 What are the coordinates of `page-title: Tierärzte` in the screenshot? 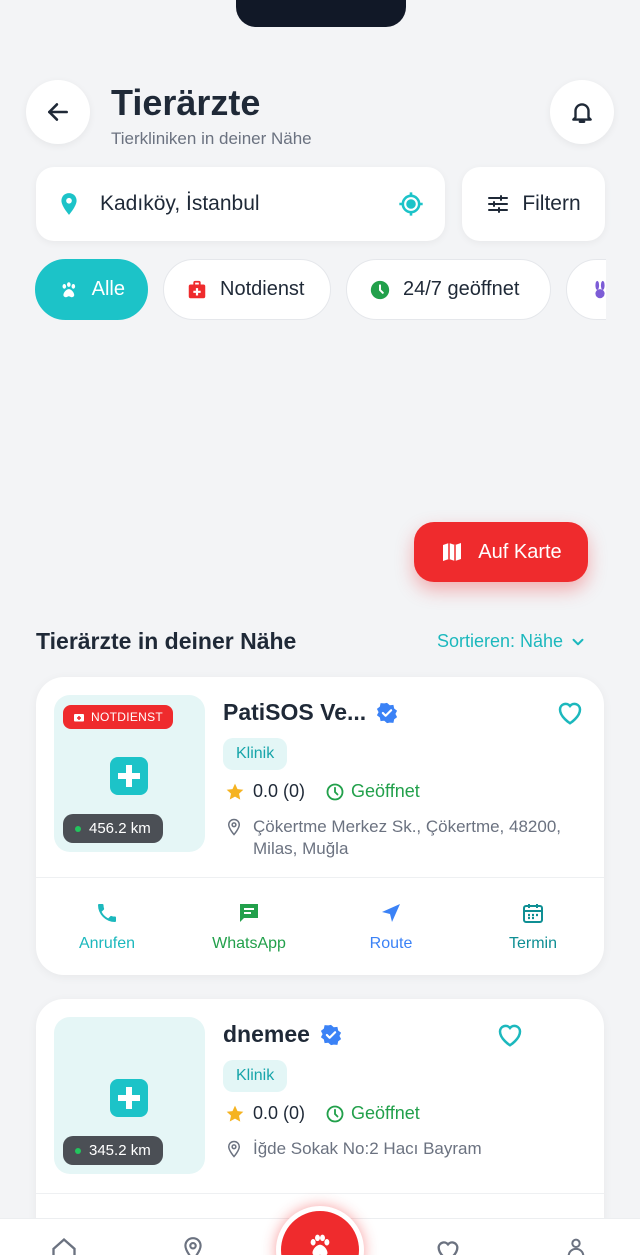 It's located at (186, 102).